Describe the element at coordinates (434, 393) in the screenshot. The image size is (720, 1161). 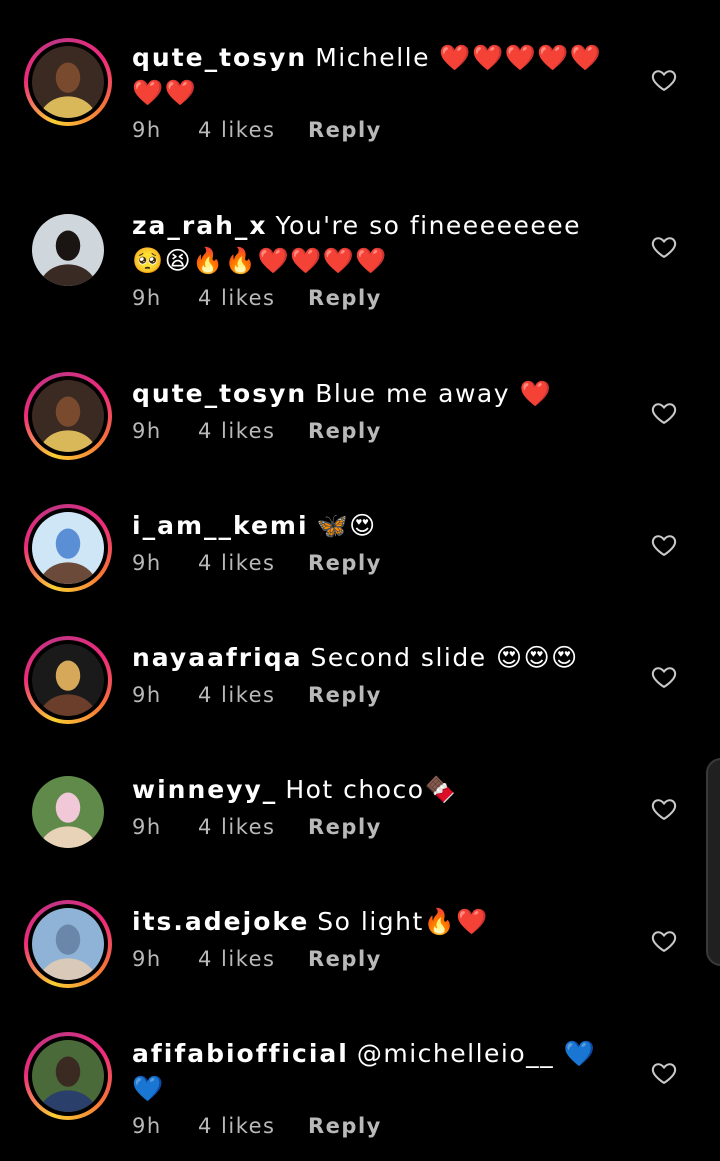
I see `comment-message: Blue me away ❤️` at that location.